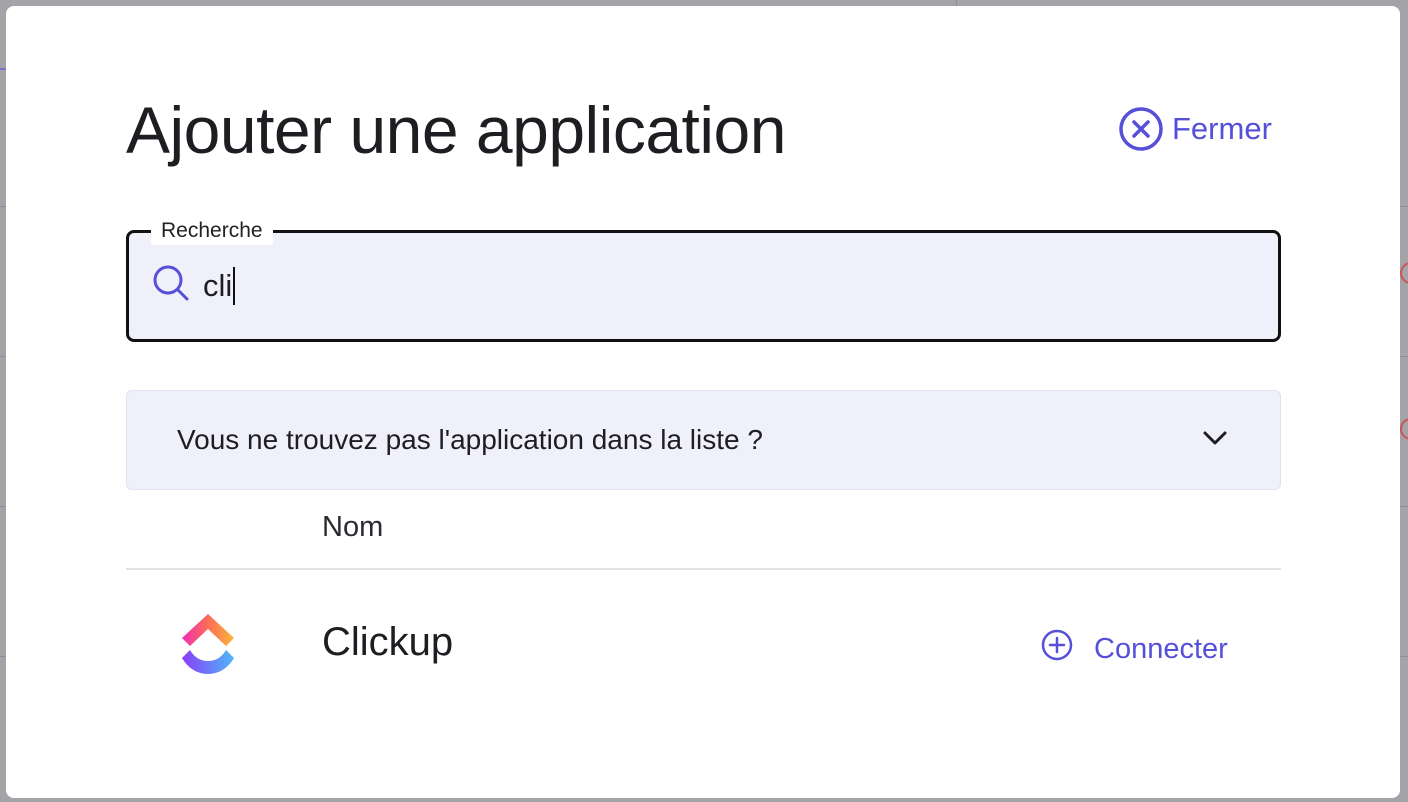 This screenshot has width=1408, height=802. I want to click on table-row: Clickup Connecter, so click(703, 642).